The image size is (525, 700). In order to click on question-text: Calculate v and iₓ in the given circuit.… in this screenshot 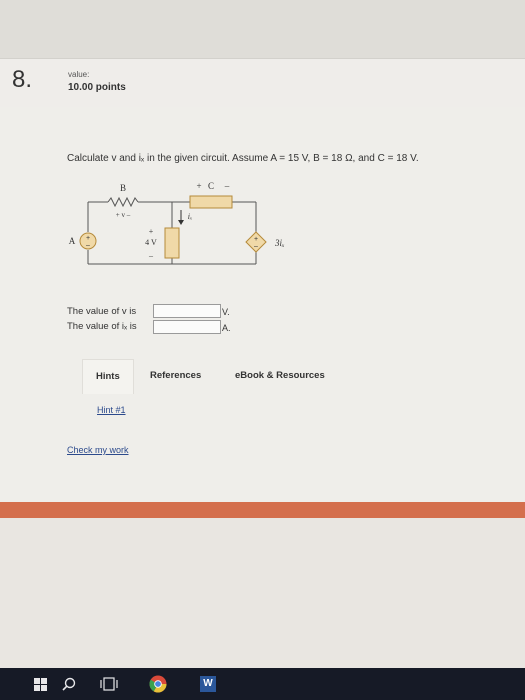, I will do `click(243, 158)`.